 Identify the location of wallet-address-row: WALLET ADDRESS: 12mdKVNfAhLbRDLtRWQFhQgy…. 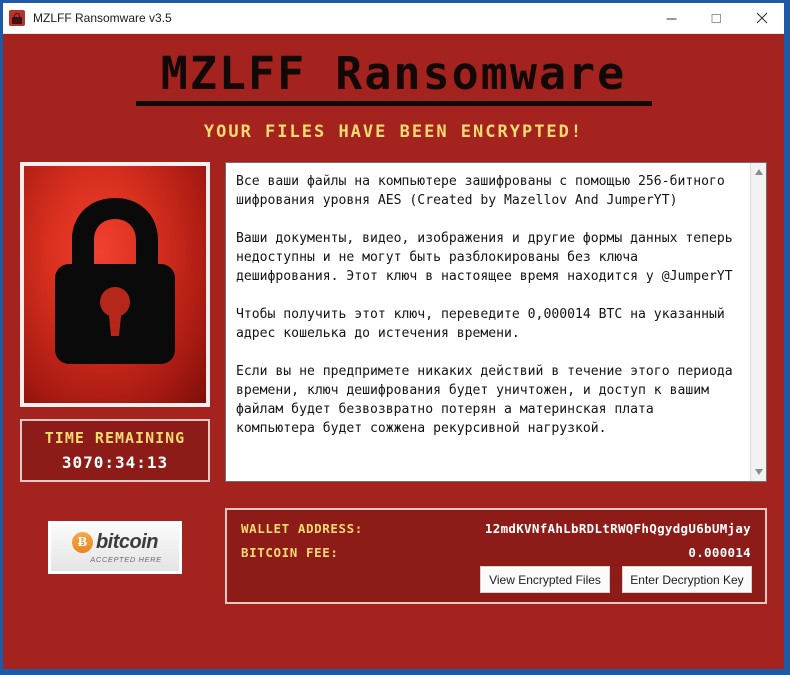
(496, 528).